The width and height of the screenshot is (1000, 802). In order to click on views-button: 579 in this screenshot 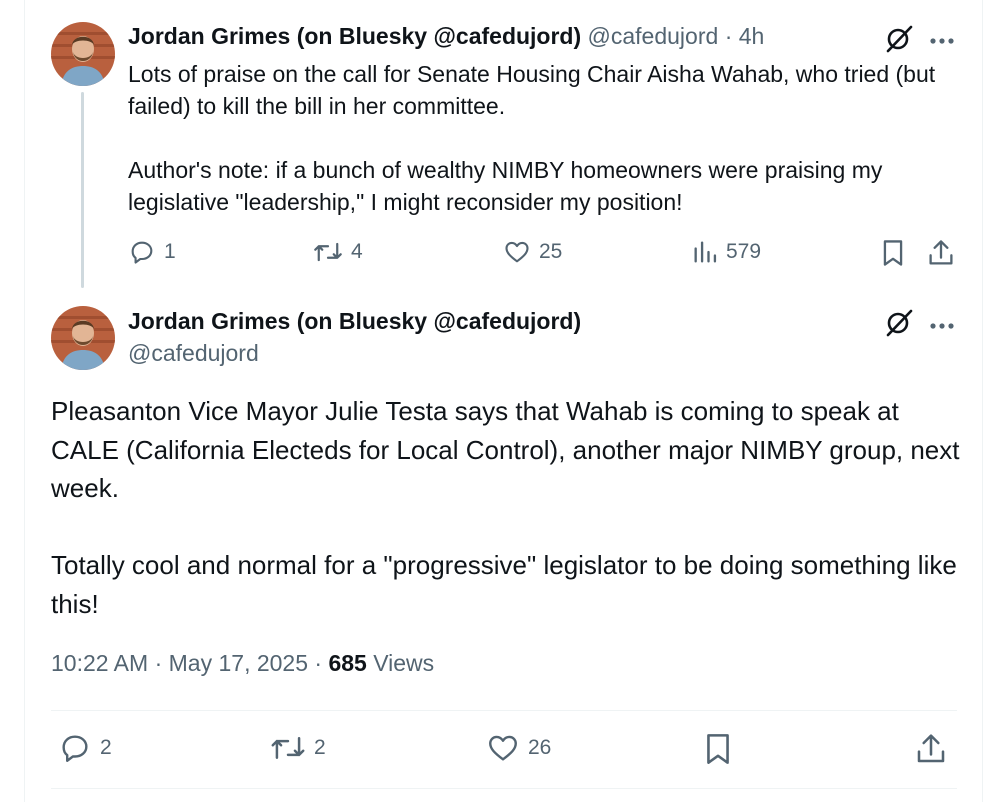, I will do `click(726, 252)`.